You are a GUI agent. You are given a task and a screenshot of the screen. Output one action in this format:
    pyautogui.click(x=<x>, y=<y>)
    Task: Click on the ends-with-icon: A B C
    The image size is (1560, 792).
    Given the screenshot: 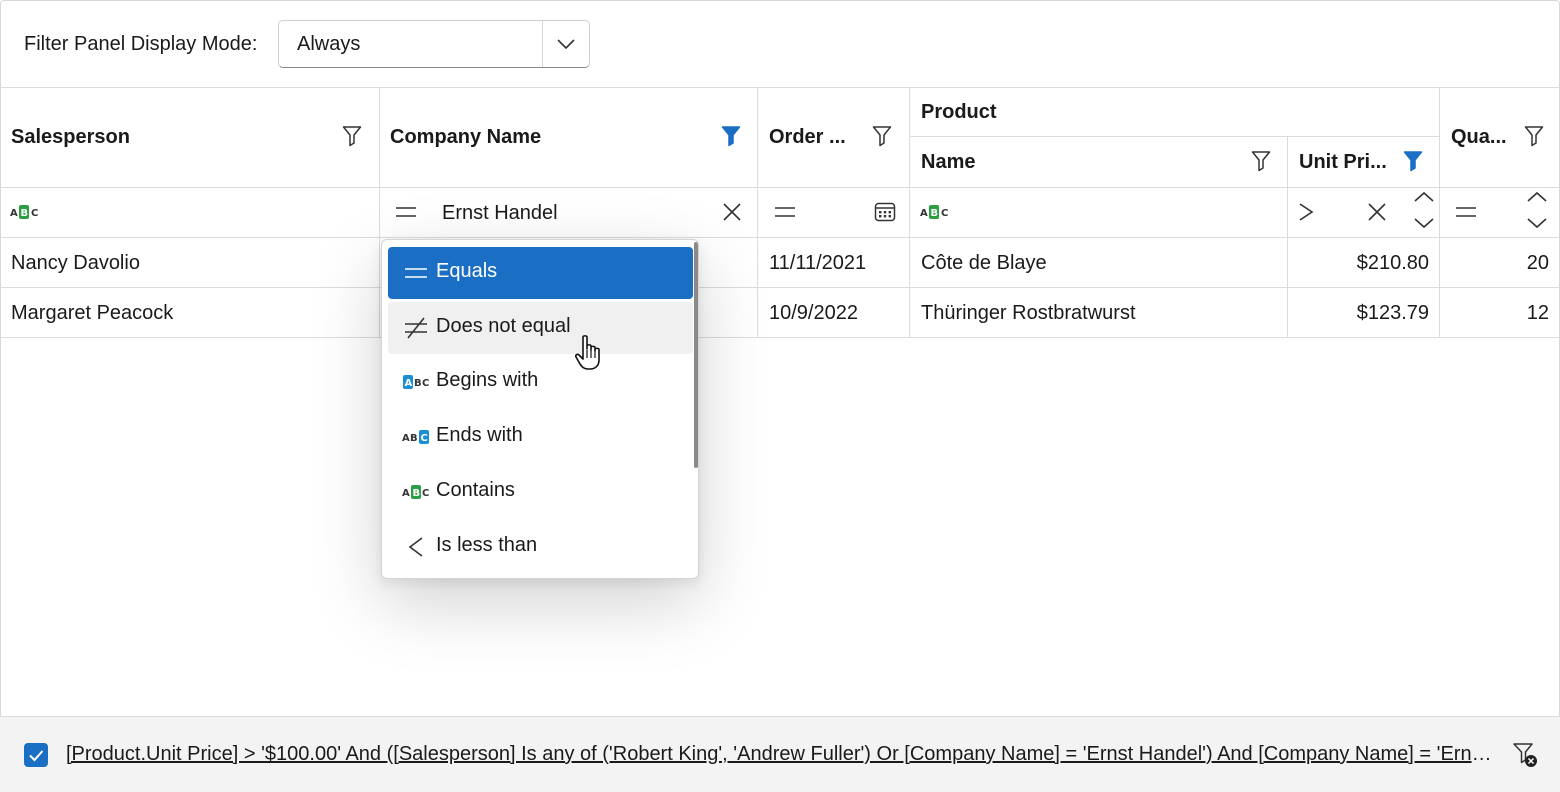 What is the action you would take?
    pyautogui.click(x=415, y=437)
    